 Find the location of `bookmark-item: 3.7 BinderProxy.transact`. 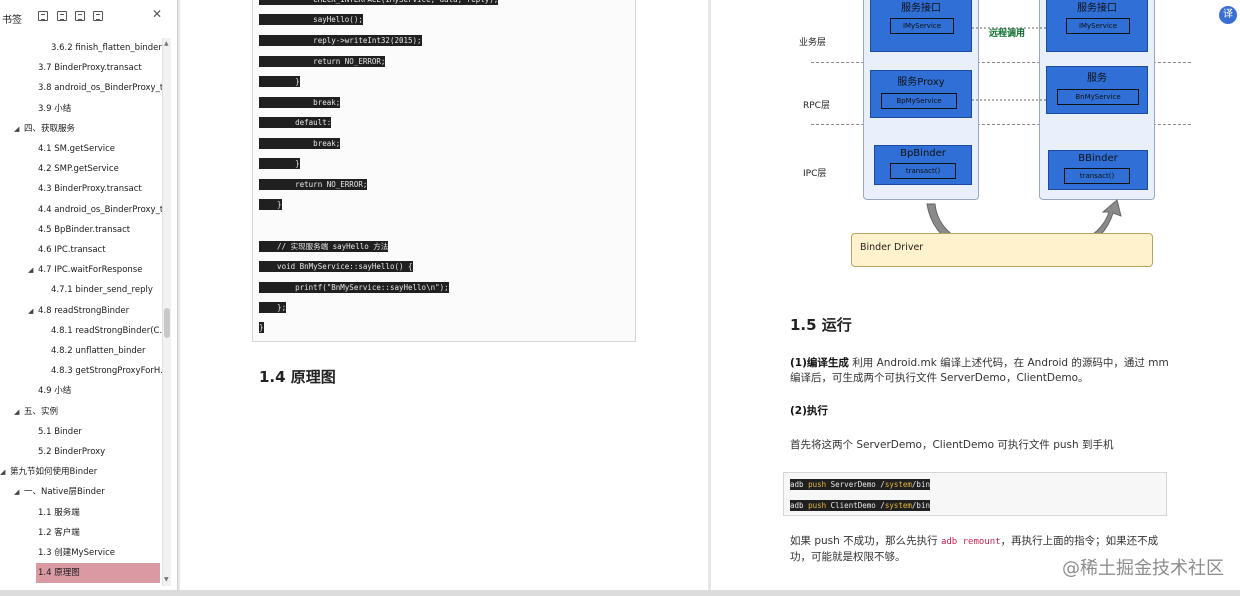

bookmark-item: 3.7 BinderProxy.transact is located at coordinates (81, 68).